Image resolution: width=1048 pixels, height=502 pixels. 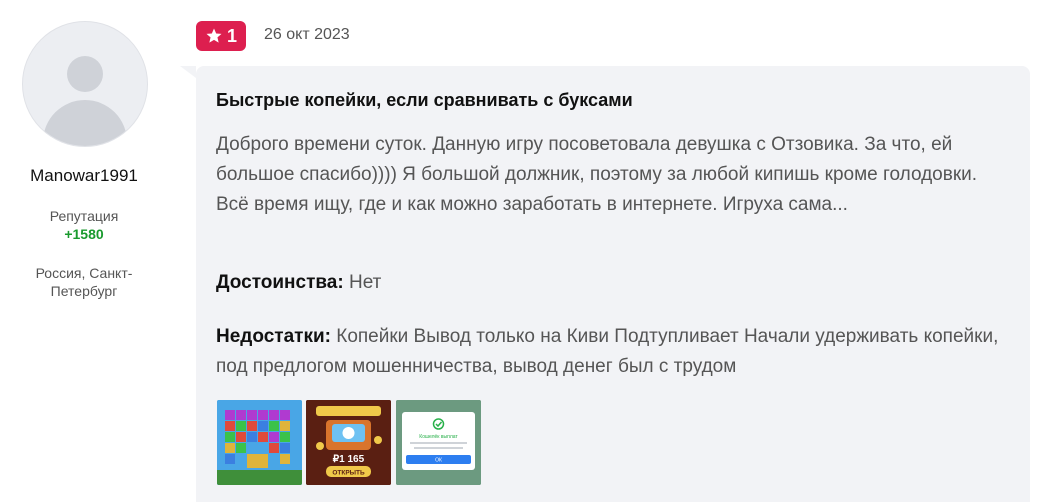 I want to click on thumb2-button: ОТКРЫТЬ, so click(x=348, y=473).